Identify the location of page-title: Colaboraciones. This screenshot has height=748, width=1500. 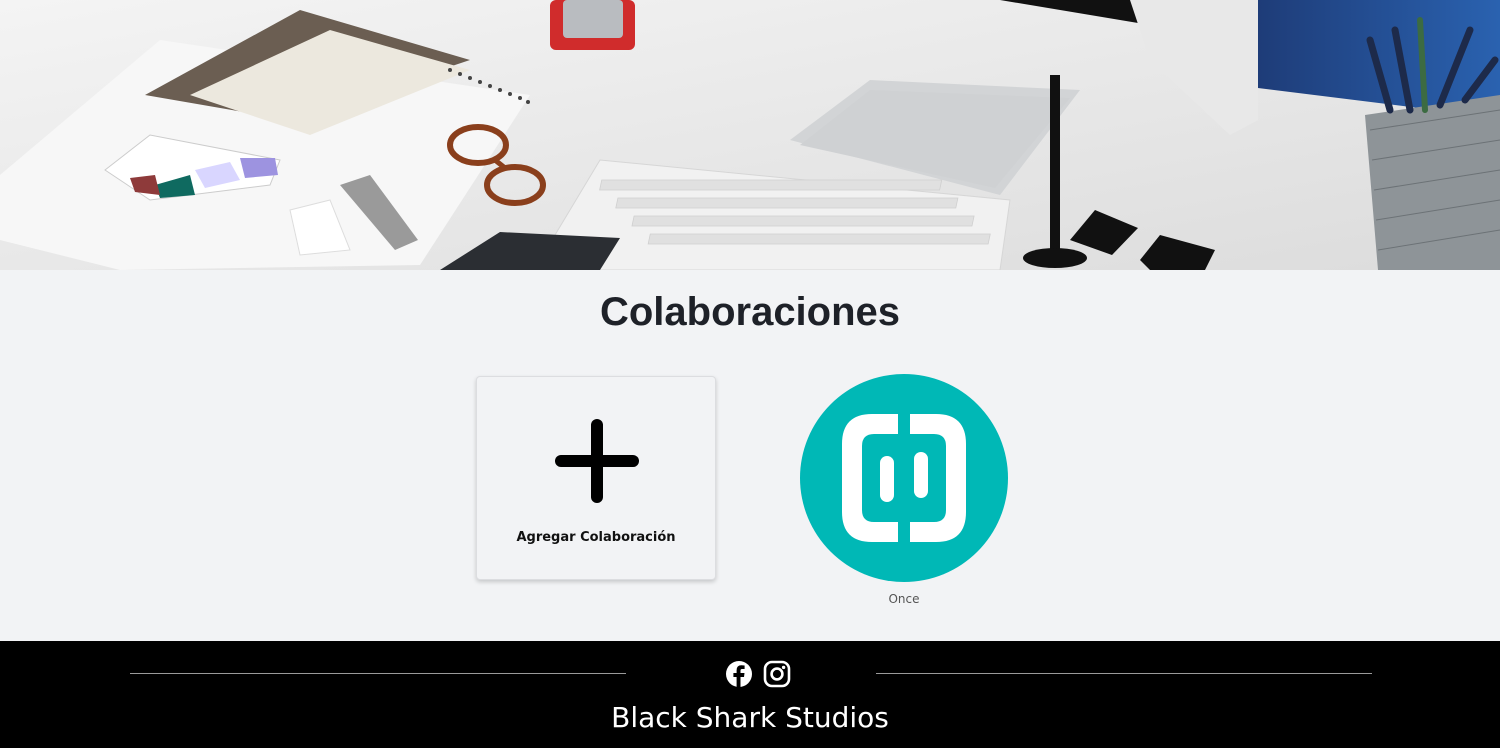
(750, 312).